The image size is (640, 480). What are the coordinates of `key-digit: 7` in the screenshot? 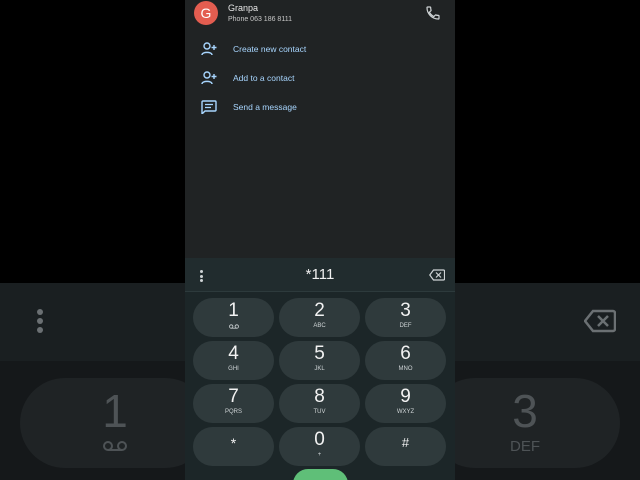 It's located at (233, 396).